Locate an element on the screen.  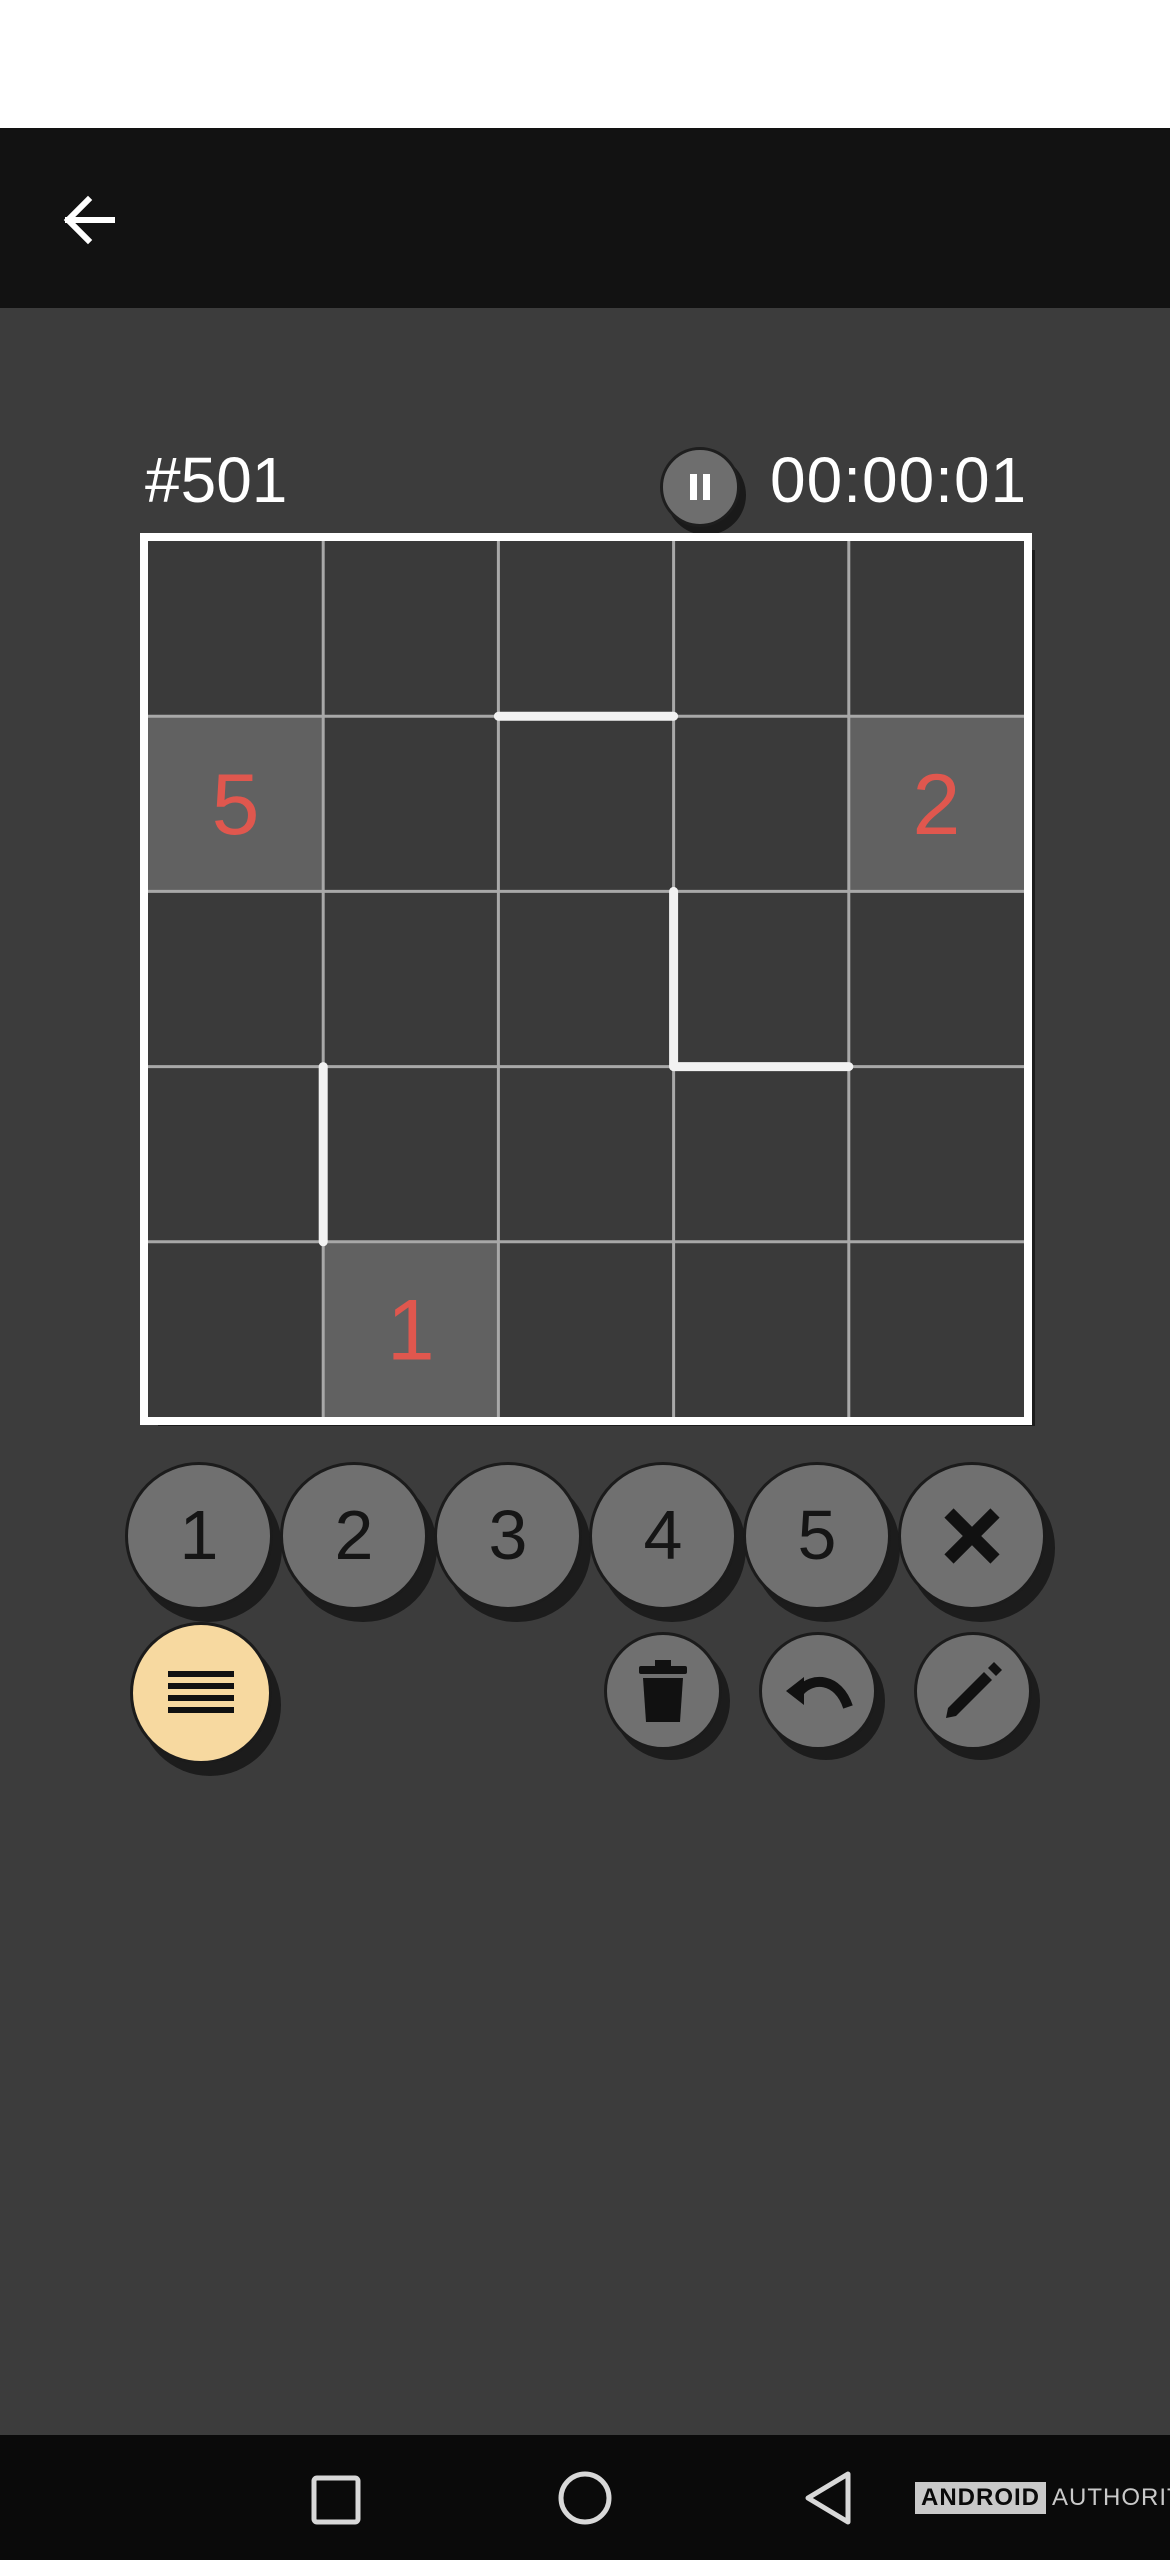
clear-button is located at coordinates (972, 1536).